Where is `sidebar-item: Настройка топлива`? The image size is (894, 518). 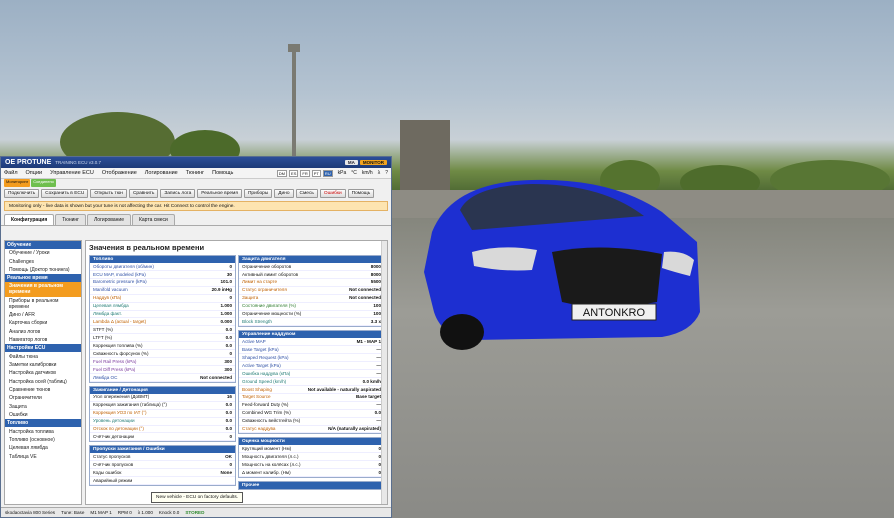
sidebar-item: Настройка топлива is located at coordinates (43, 431).